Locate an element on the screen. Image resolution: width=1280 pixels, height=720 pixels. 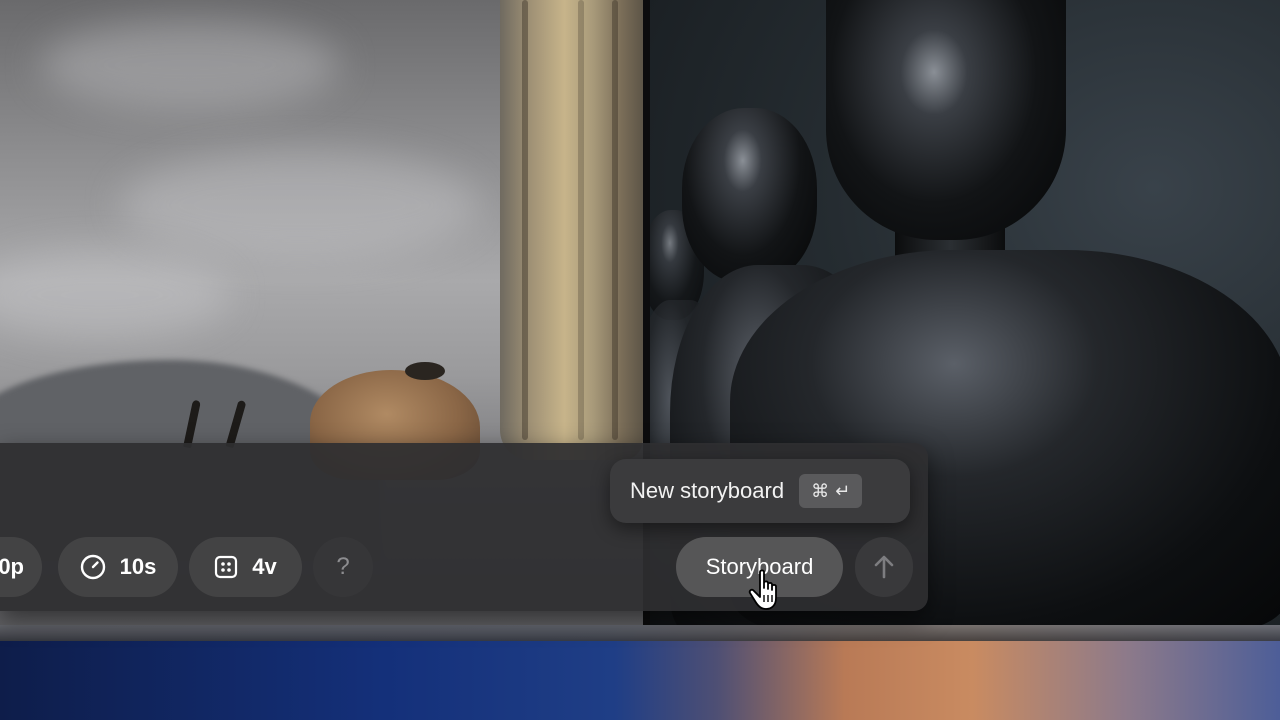
command-key-icon: ⌘ is located at coordinates (820, 491).